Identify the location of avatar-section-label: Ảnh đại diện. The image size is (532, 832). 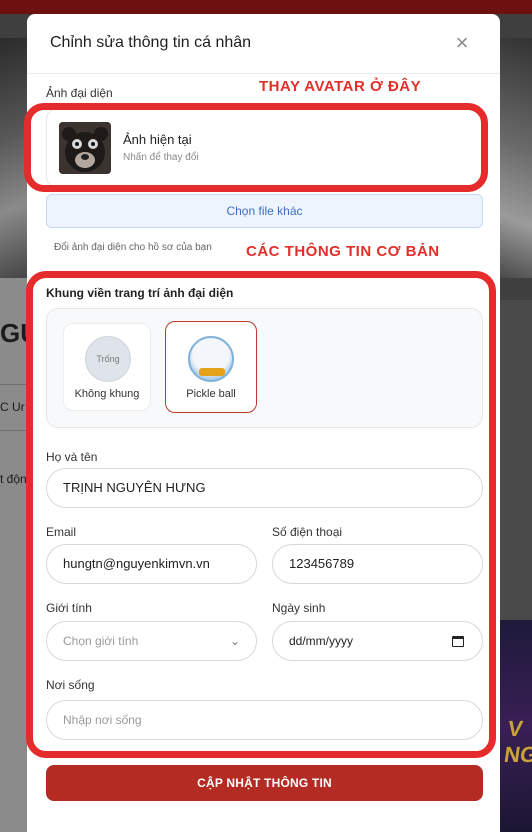
(79, 93).